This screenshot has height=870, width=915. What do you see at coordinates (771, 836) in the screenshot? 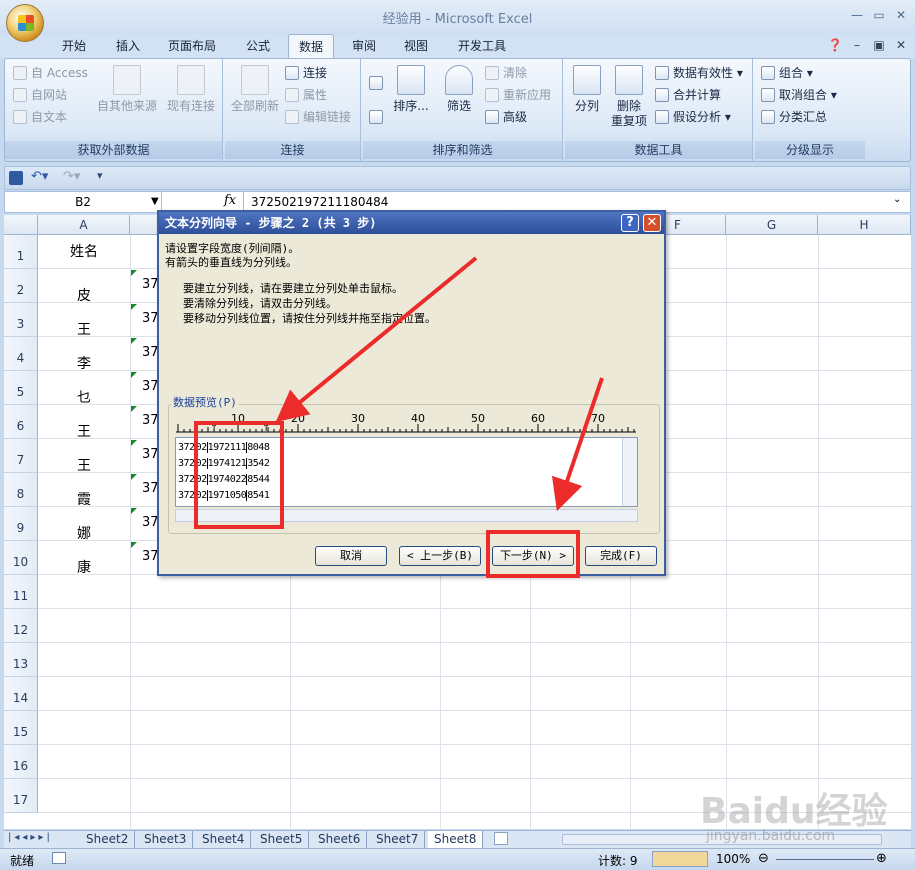
I see `watermark-url: jingyan.baidu.com` at bounding box center [771, 836].